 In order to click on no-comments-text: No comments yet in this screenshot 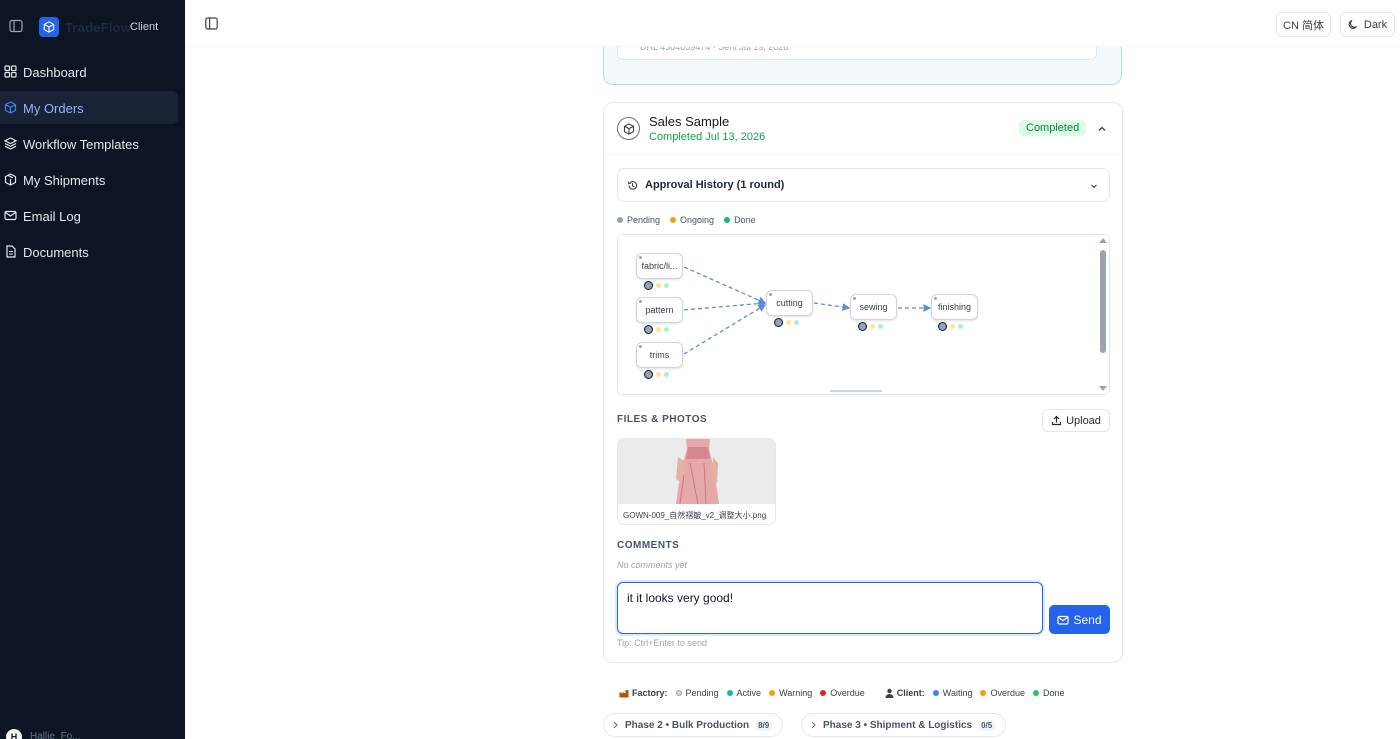, I will do `click(652, 565)`.